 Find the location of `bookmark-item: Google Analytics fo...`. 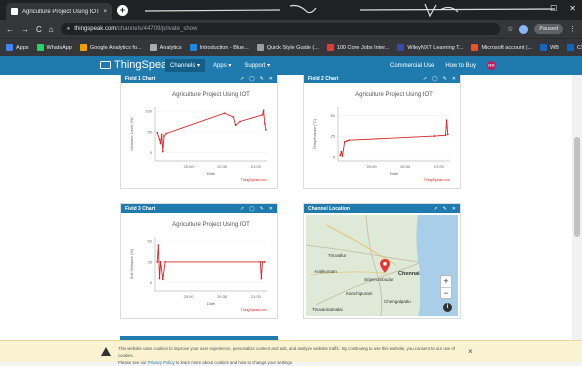

bookmark-item: Google Analytics fo... is located at coordinates (110, 47).